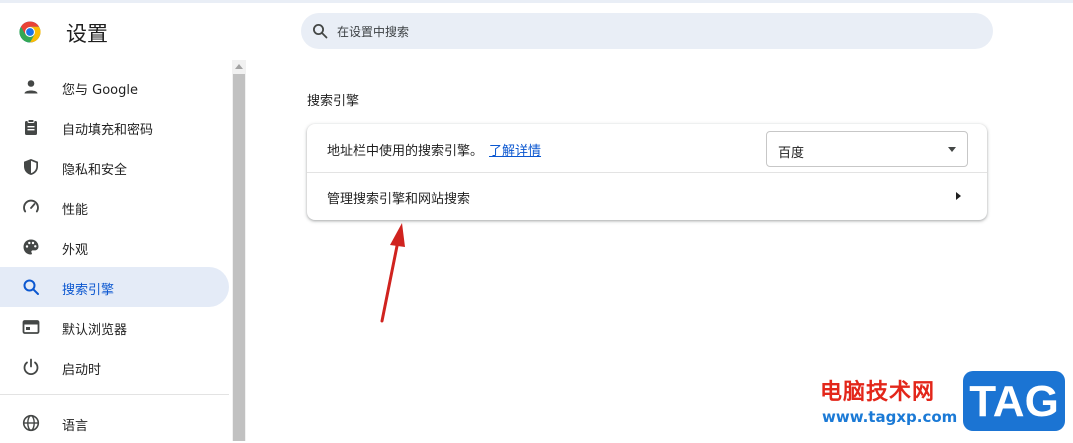 The image size is (1073, 443). What do you see at coordinates (657, 32) in the screenshot?
I see `search-input` at bounding box center [657, 32].